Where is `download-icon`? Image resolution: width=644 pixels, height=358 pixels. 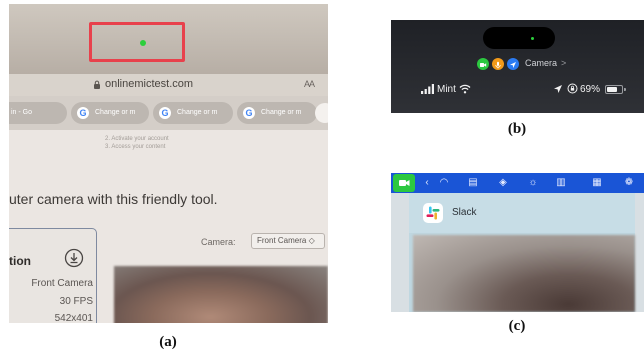 download-icon is located at coordinates (74, 258).